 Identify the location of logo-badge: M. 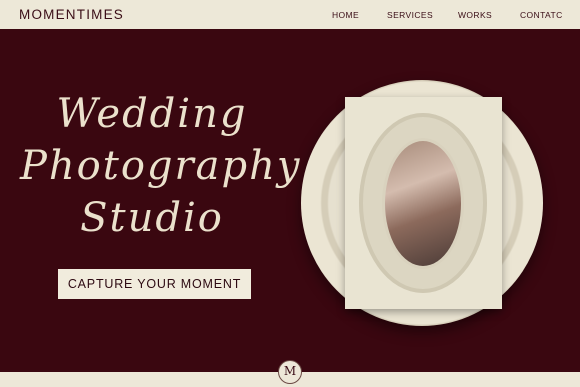
(290, 372).